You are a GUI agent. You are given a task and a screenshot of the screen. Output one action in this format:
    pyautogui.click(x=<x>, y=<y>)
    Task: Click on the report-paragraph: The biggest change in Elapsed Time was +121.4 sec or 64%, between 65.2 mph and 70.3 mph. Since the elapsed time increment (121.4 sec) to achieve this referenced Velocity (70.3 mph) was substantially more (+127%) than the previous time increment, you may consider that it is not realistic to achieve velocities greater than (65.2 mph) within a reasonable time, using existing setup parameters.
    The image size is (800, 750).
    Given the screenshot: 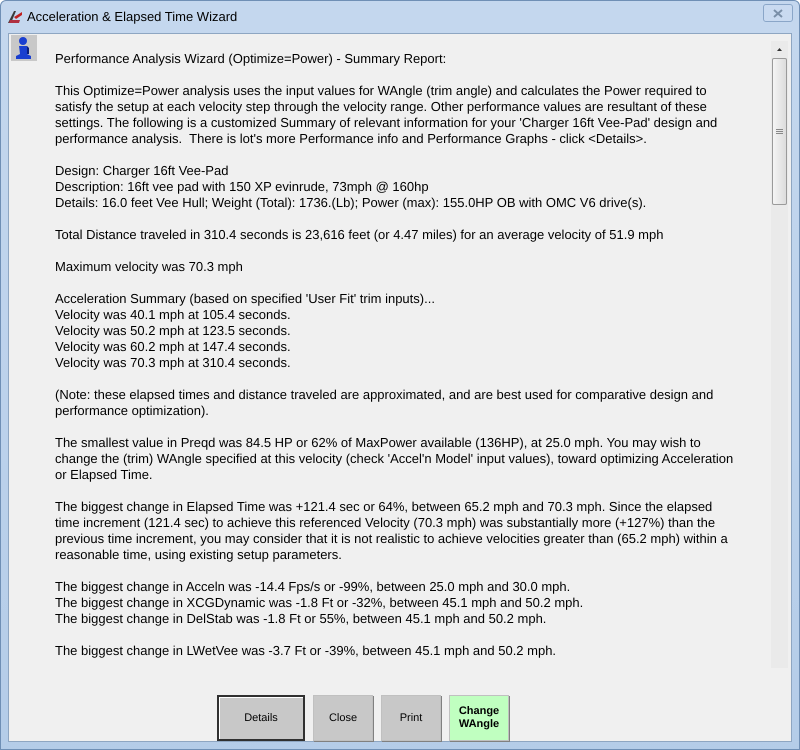 What is the action you would take?
    pyautogui.click(x=392, y=531)
    